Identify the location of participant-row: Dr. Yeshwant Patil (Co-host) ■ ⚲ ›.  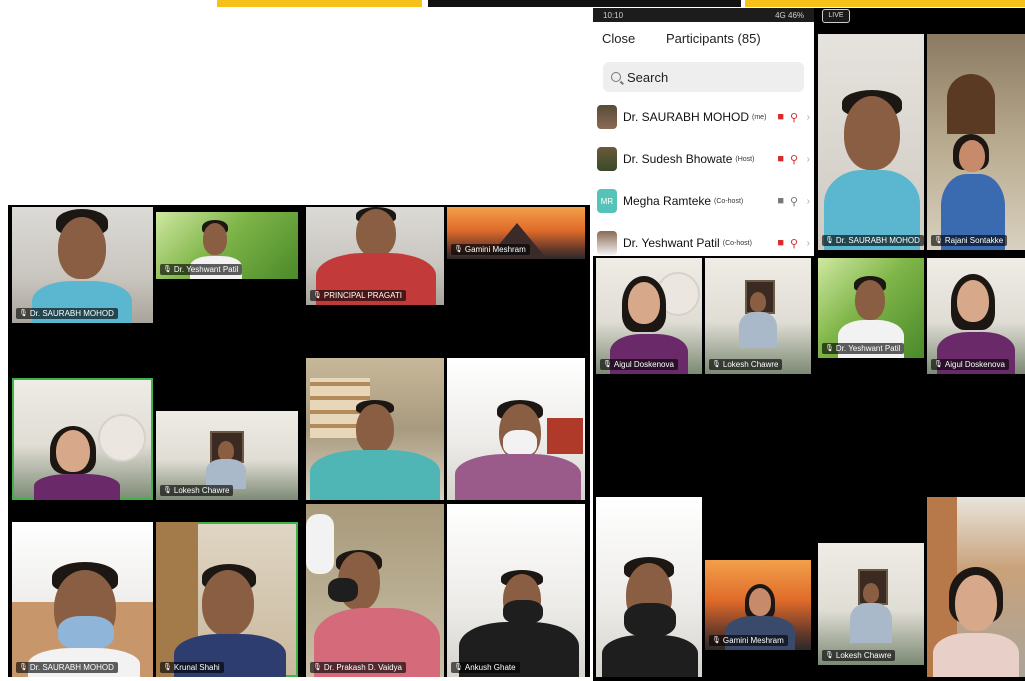
(703, 239).